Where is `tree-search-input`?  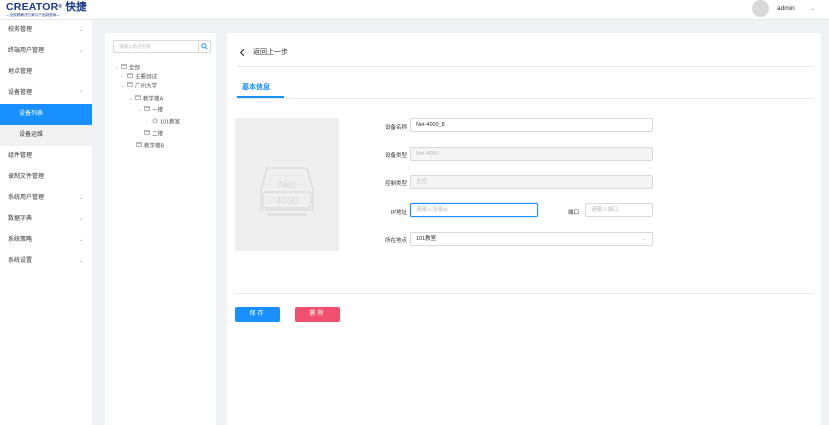 tree-search-input is located at coordinates (154, 46).